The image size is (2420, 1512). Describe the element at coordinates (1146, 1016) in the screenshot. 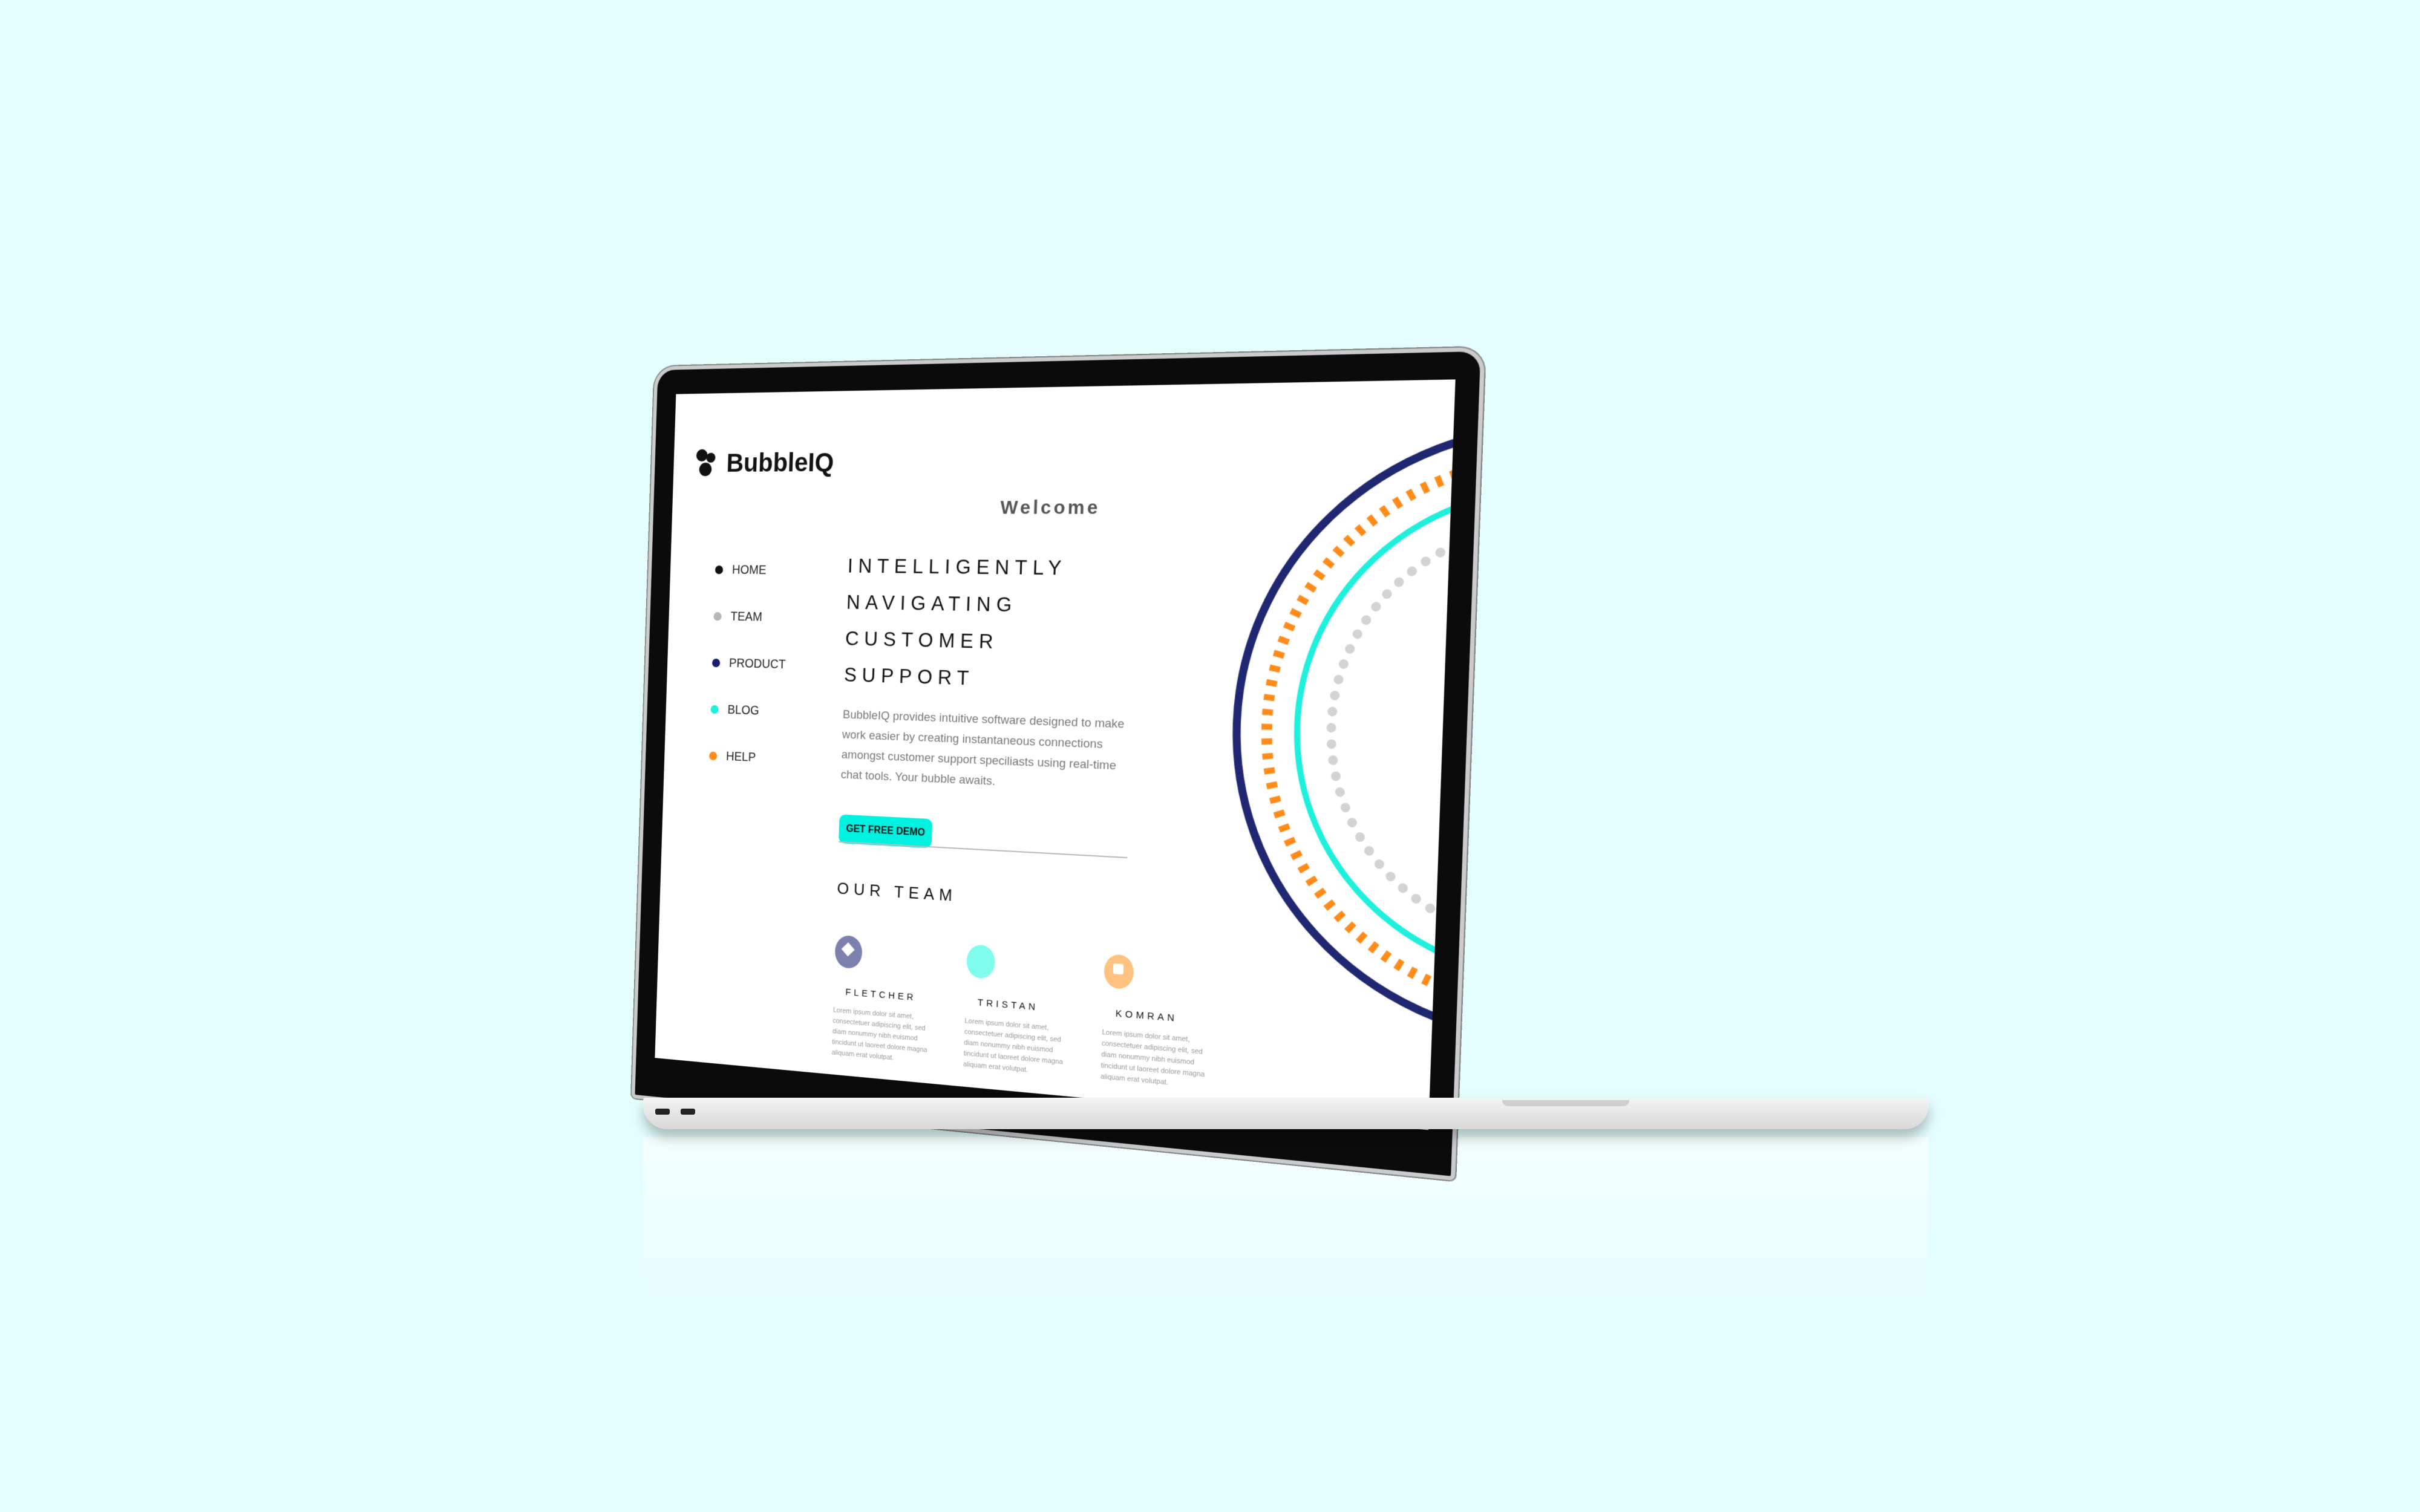

I see `member-name: KOMRAN` at that location.